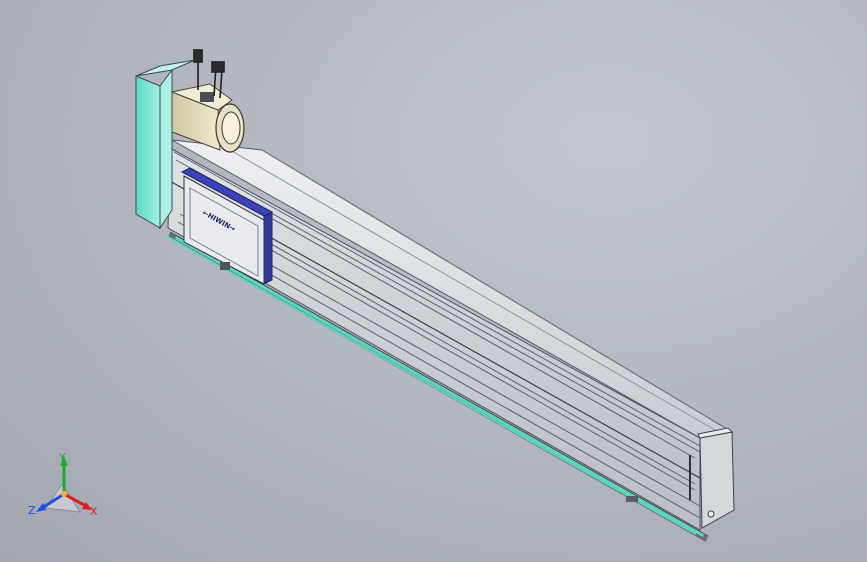 Image resolution: width=867 pixels, height=562 pixels. I want to click on x-axis-label: X, so click(94, 511).